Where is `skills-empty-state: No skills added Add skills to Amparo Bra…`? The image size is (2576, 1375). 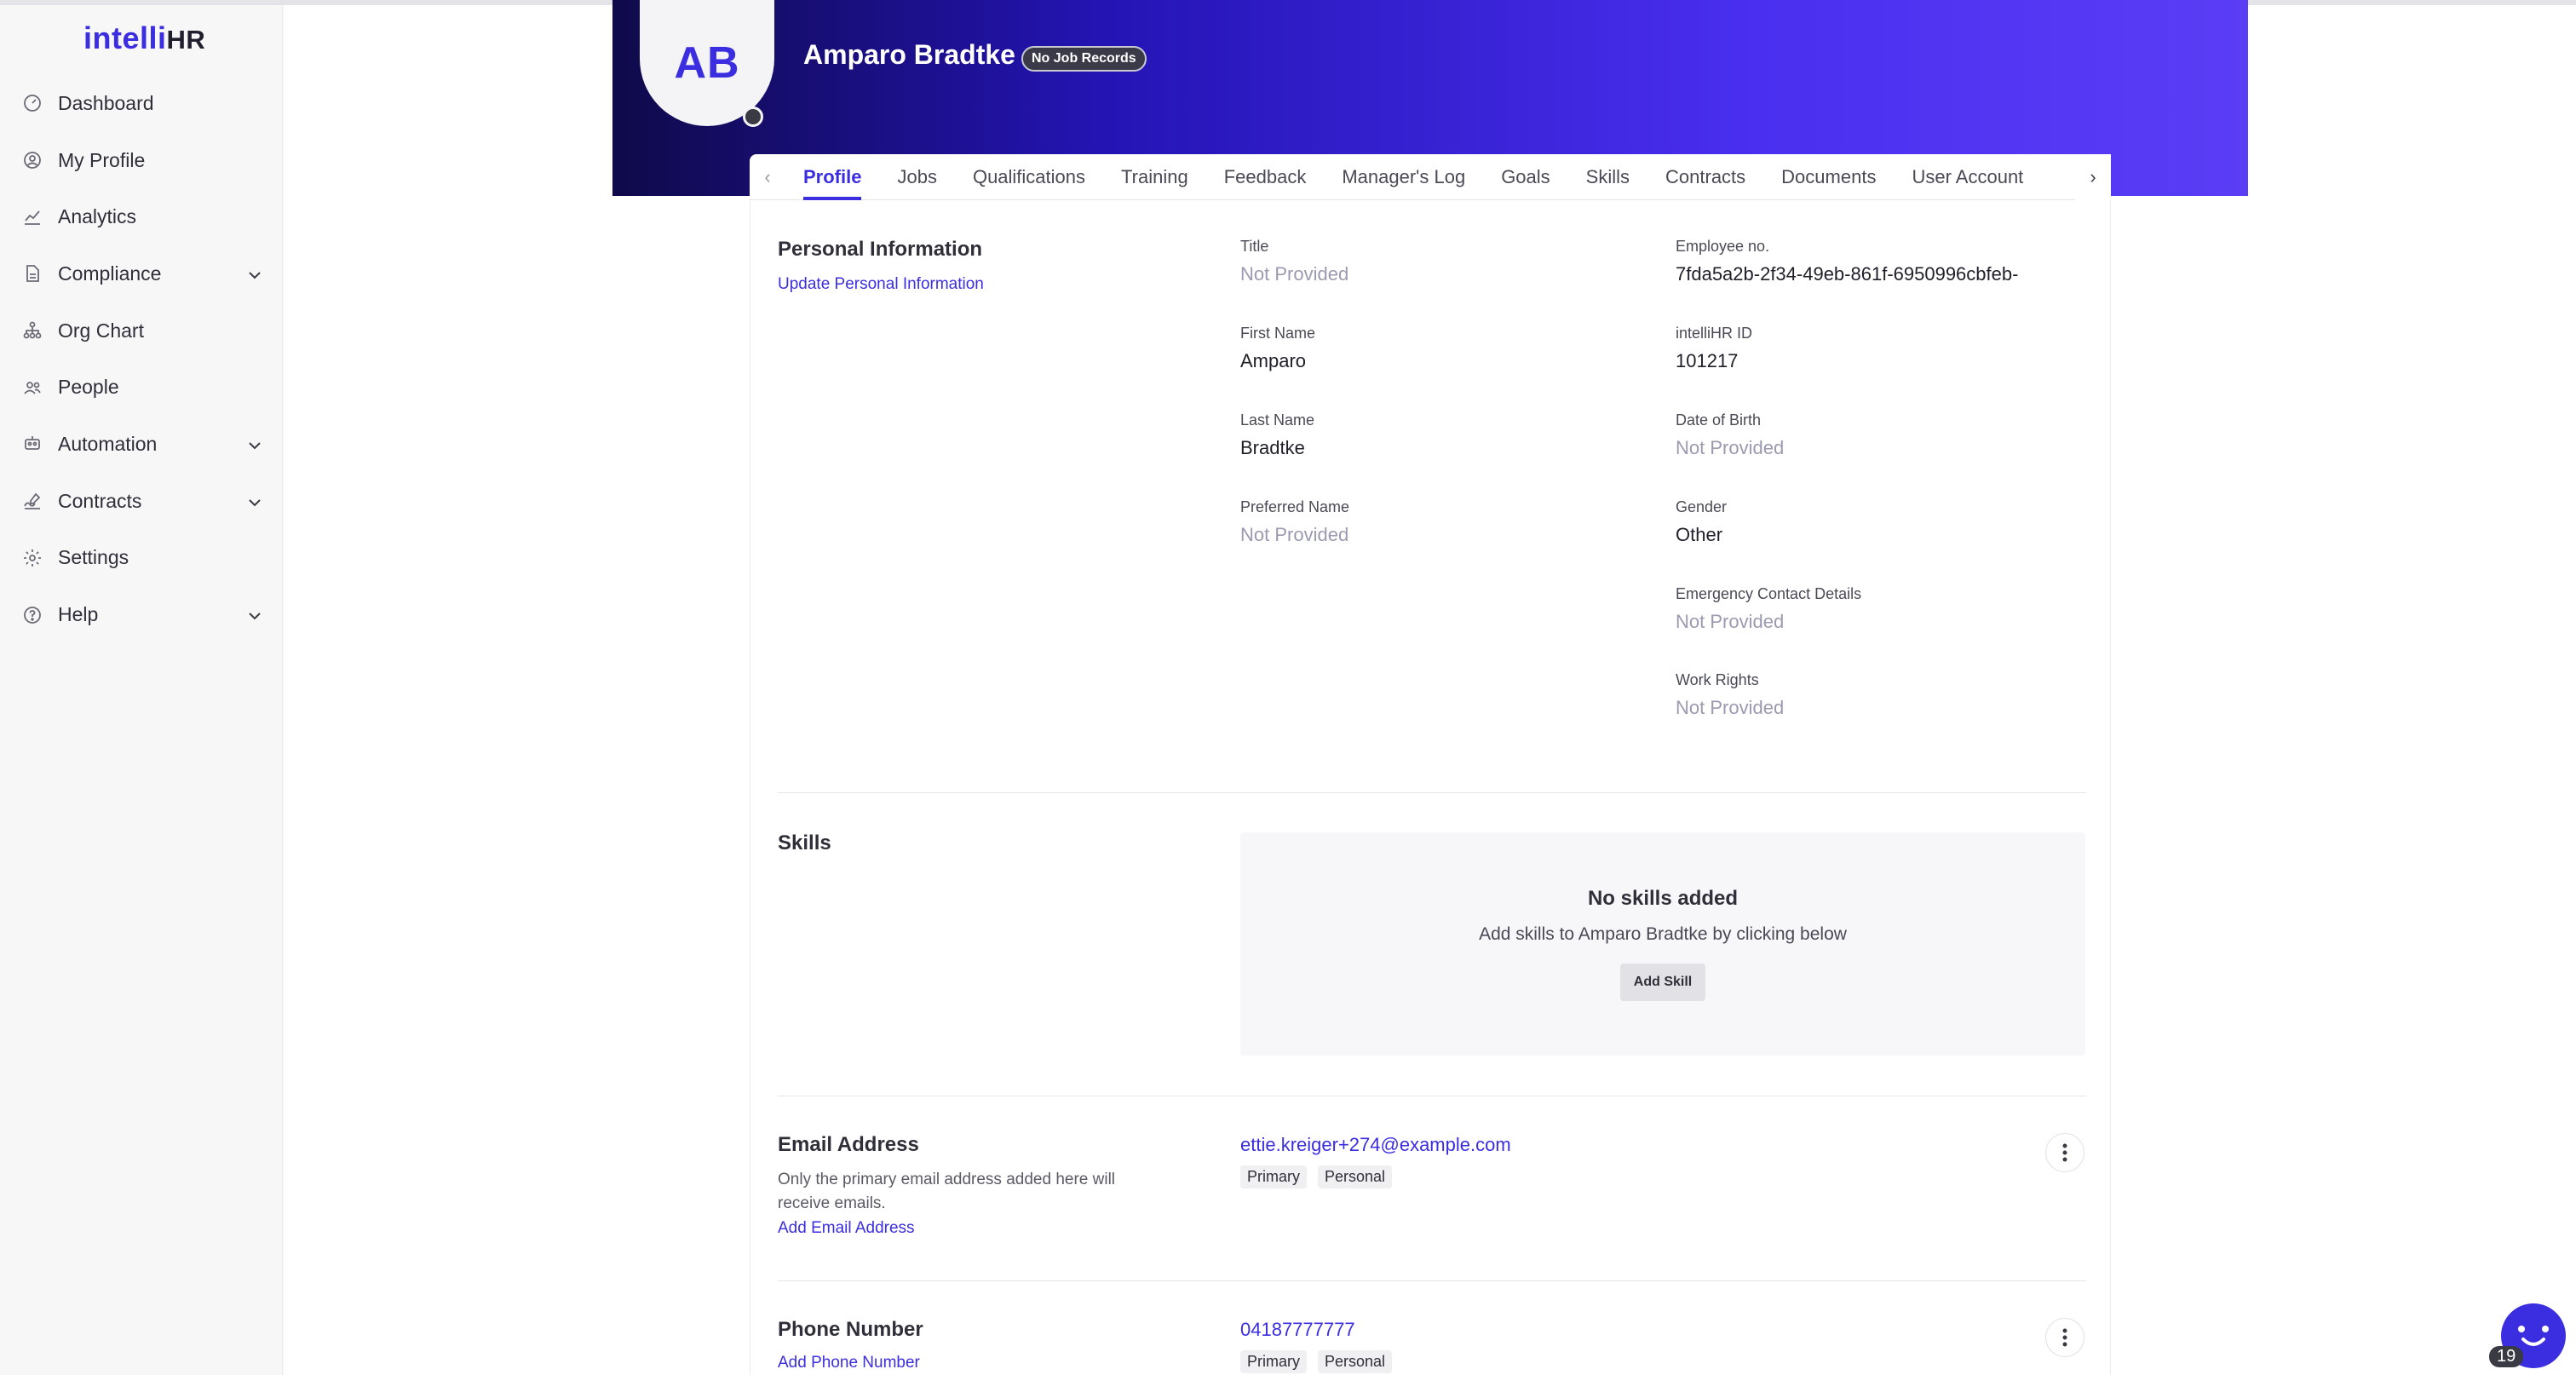
skills-empty-state: No skills added Add skills to Amparo Bra… is located at coordinates (1663, 944).